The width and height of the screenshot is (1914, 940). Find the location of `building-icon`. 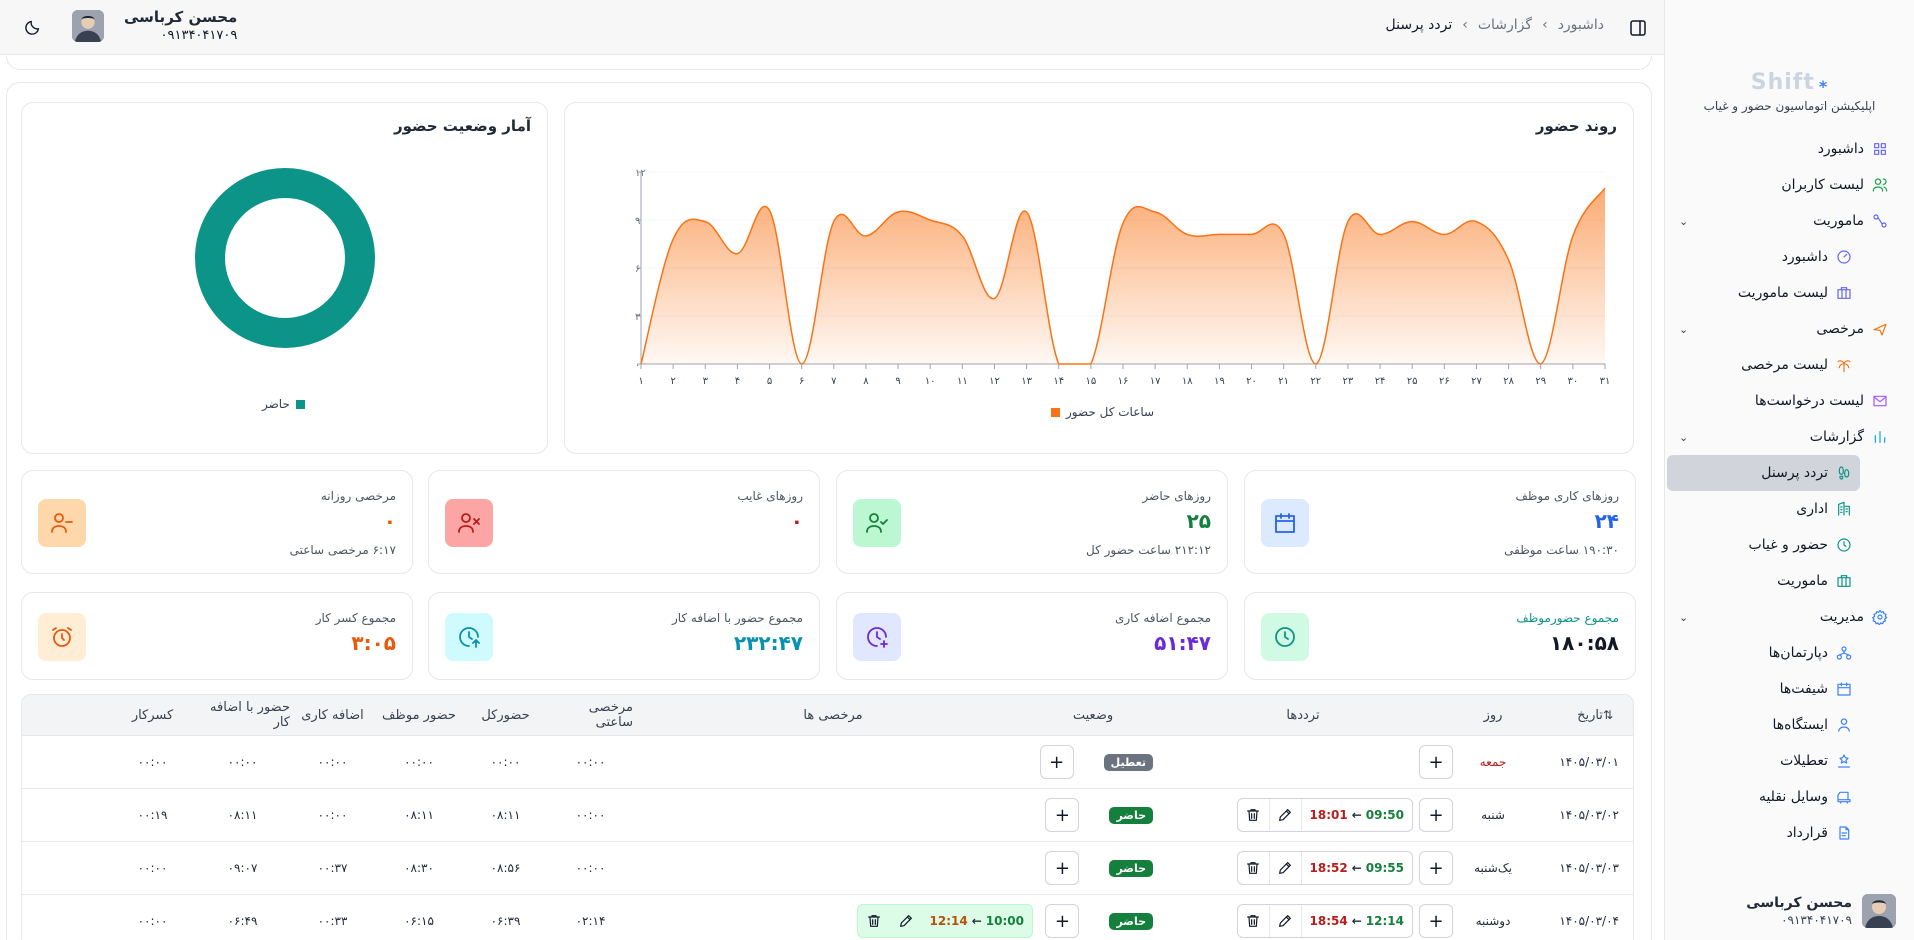

building-icon is located at coordinates (1844, 509).